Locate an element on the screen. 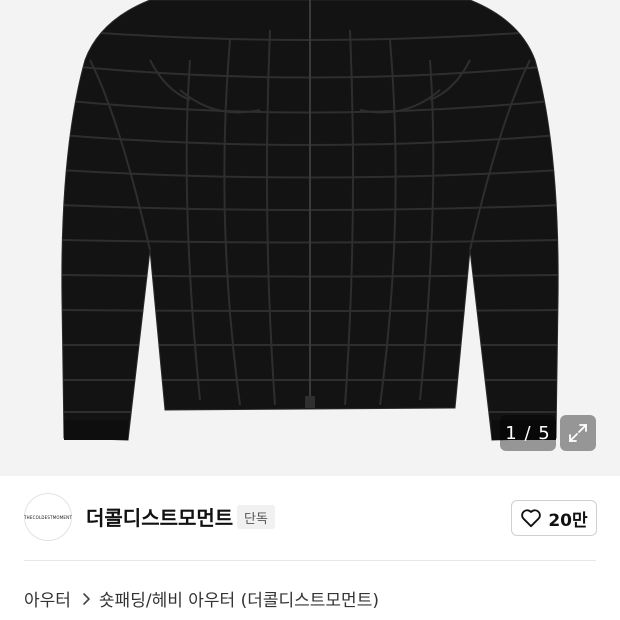 The height and width of the screenshot is (620, 620). chevron-right-icon is located at coordinates (86, 599).